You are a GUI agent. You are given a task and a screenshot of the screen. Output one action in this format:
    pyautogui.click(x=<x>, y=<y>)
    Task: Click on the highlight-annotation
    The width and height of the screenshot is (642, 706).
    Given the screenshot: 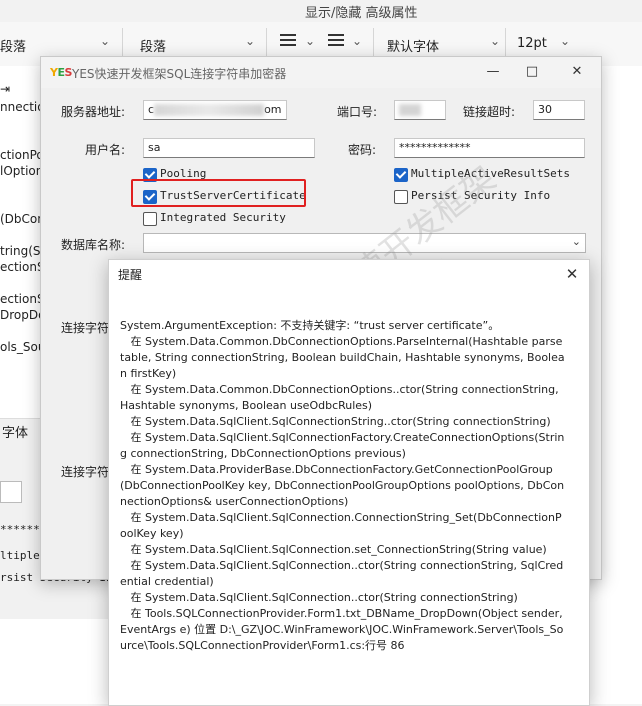 What is the action you would take?
    pyautogui.click(x=218, y=193)
    